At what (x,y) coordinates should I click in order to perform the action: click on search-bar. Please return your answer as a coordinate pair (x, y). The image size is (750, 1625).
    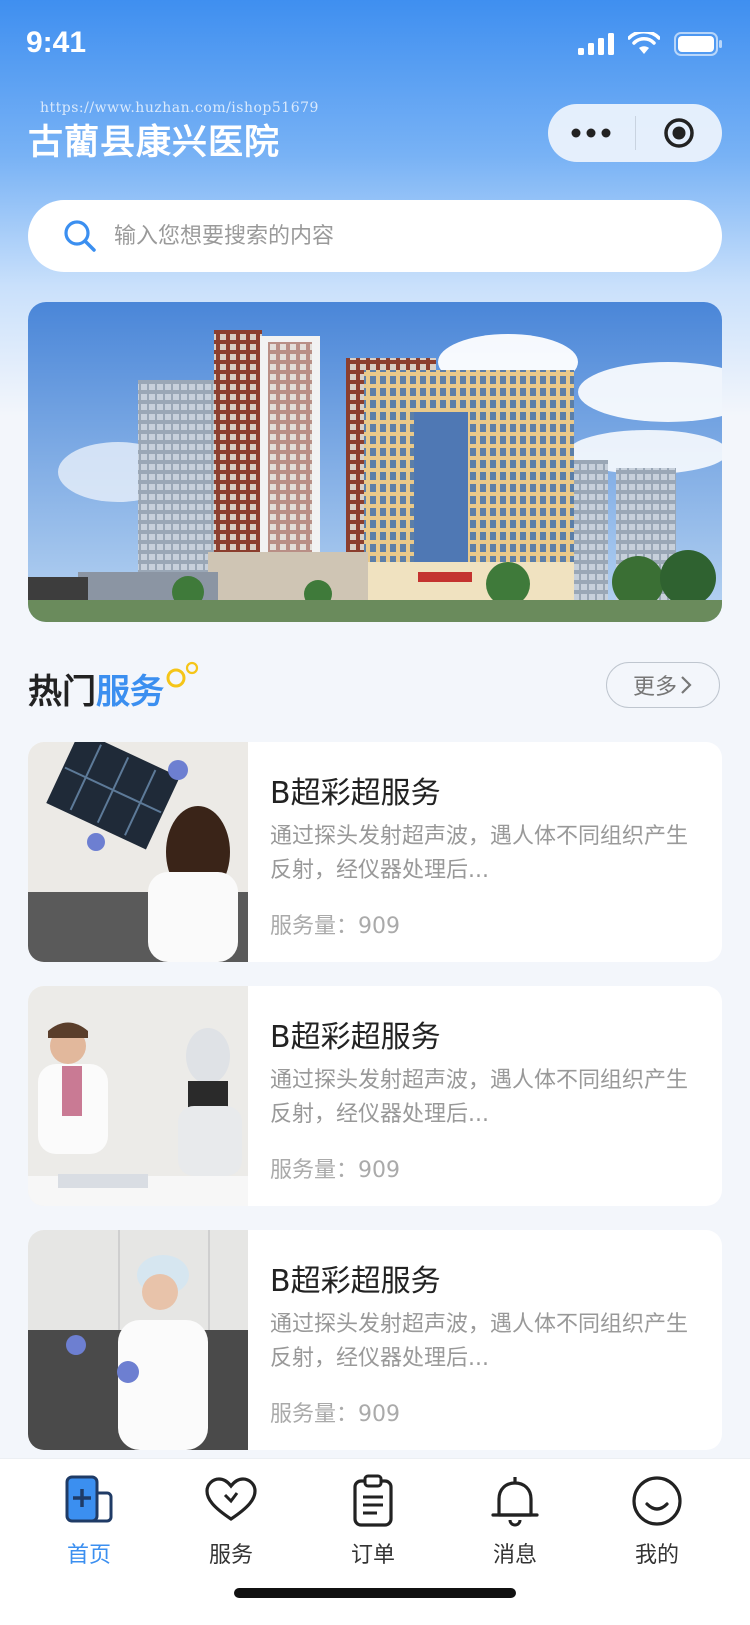
    Looking at the image, I should click on (375, 236).